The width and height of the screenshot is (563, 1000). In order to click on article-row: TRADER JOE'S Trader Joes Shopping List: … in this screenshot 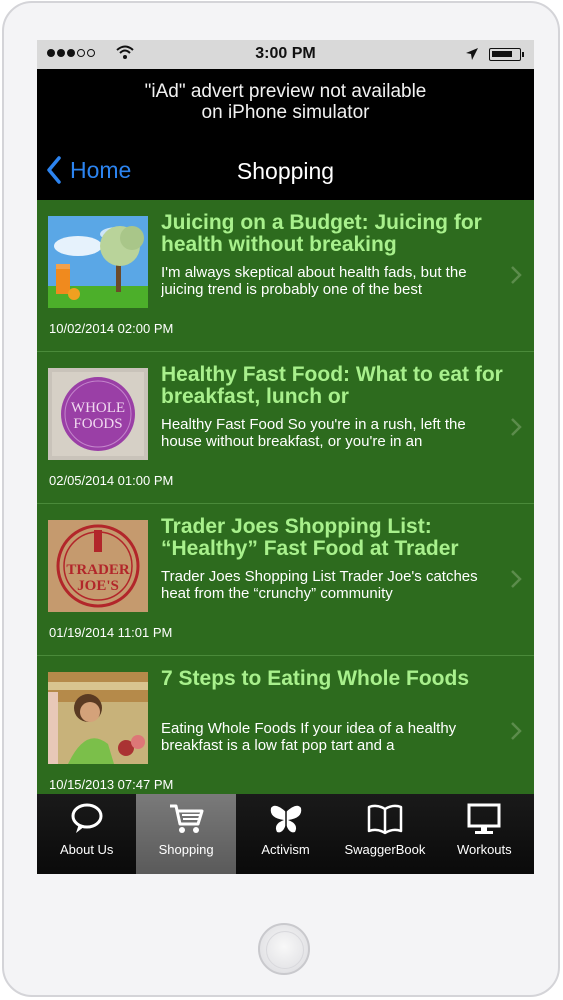, I will do `click(285, 580)`.